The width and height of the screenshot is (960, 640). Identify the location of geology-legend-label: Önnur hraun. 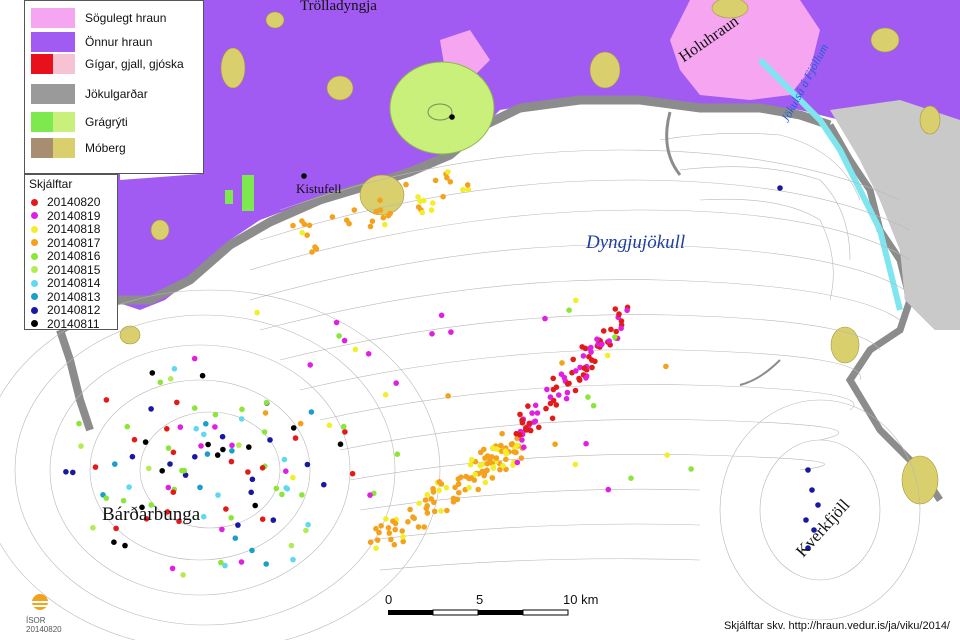
(119, 42).